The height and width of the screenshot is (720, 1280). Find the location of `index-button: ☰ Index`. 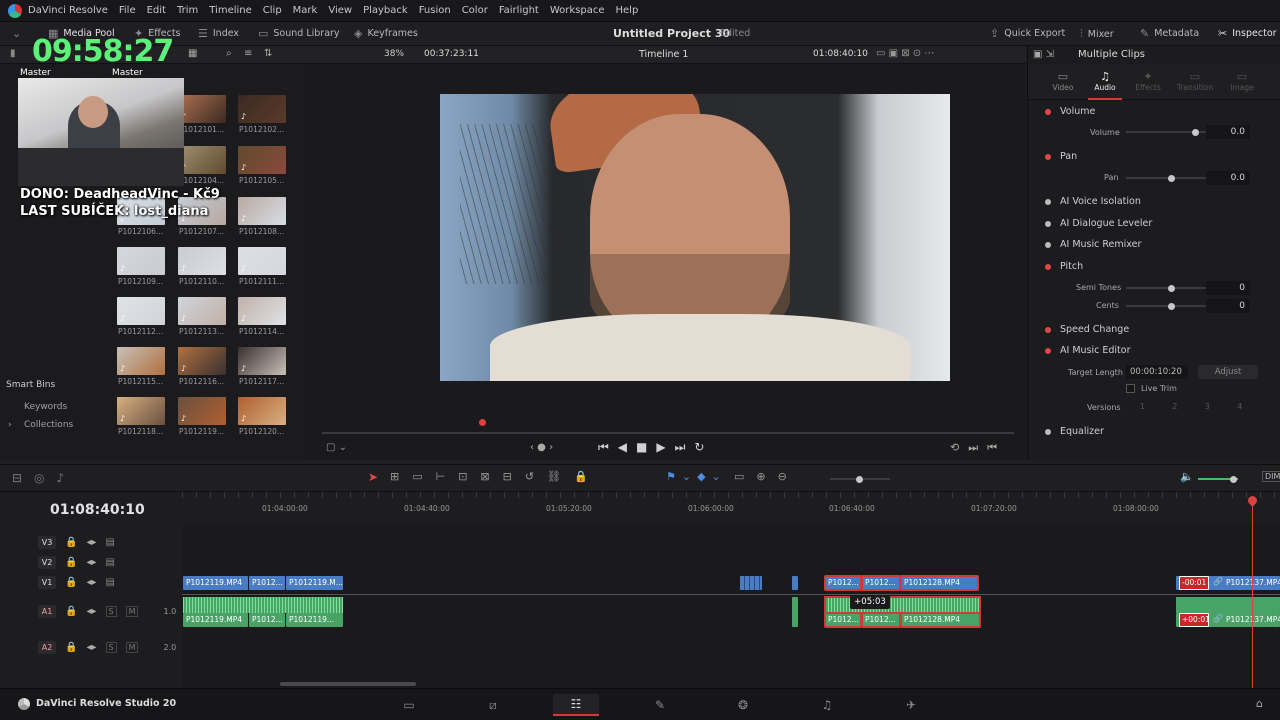

index-button: ☰ Index is located at coordinates (218, 33).